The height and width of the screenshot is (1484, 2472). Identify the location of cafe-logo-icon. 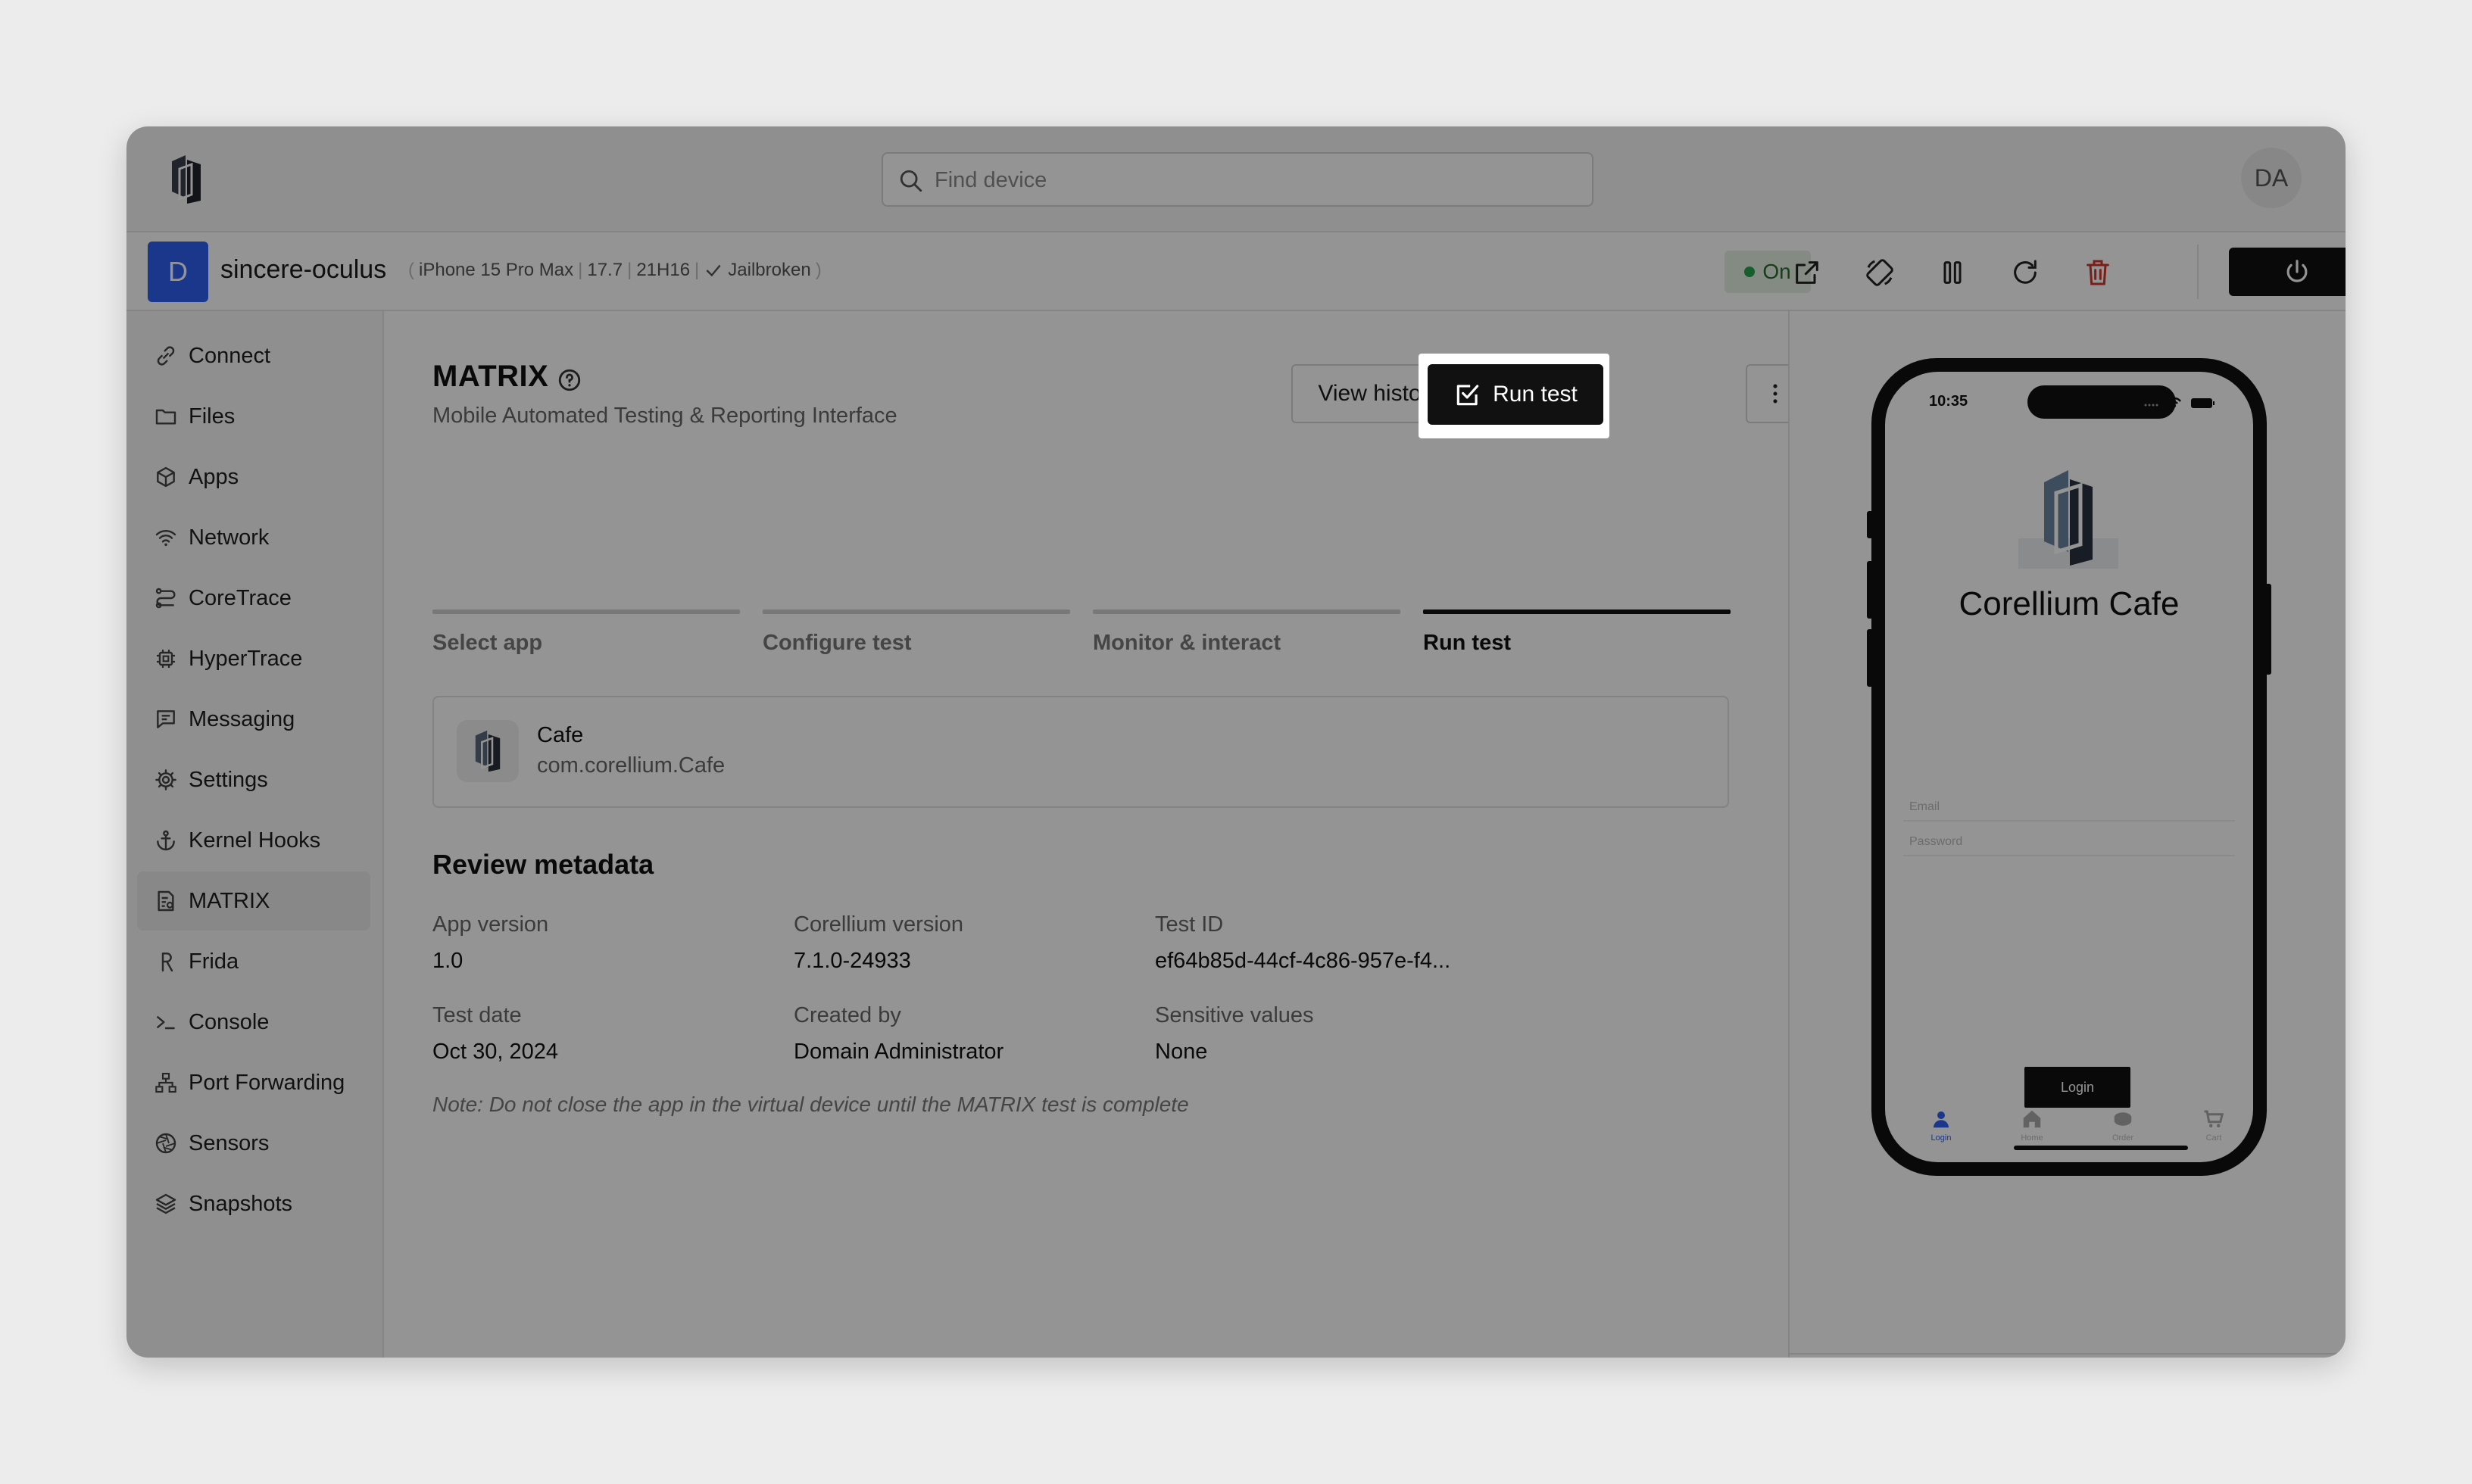
(2068, 519).